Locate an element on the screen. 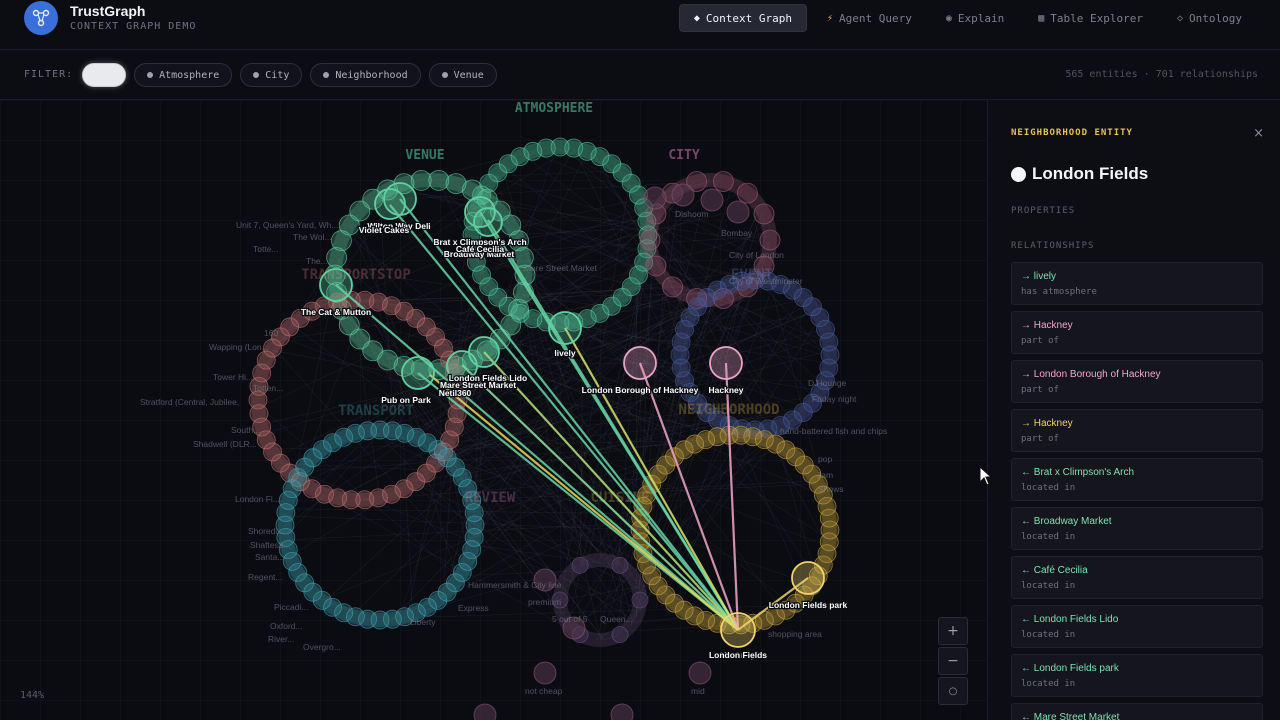 Image resolution: width=1280 pixels, height=720 pixels. zoom-in-button: + is located at coordinates (953, 631).